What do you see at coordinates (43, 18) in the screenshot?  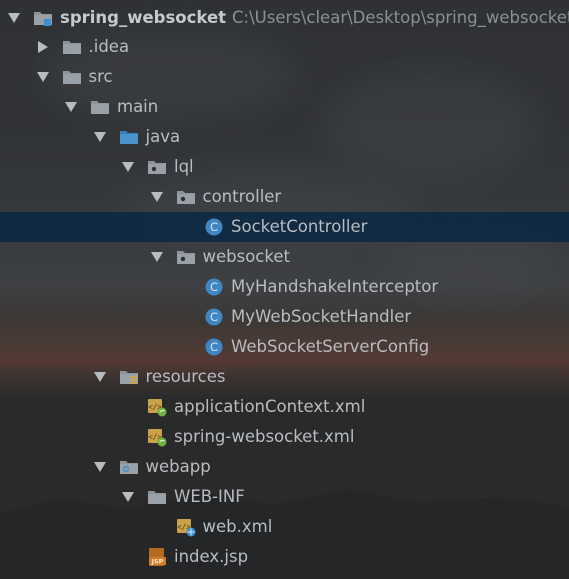 I see `project-folder-icon` at bounding box center [43, 18].